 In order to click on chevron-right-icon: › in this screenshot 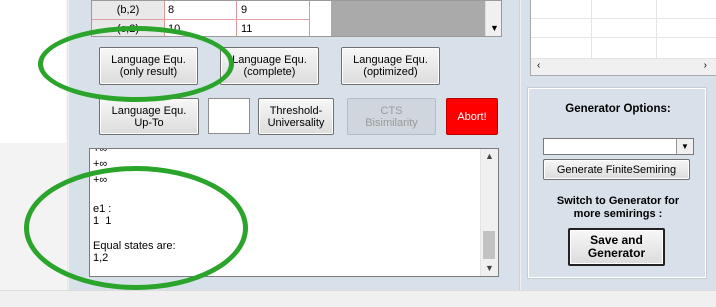, I will do `click(705, 65)`.